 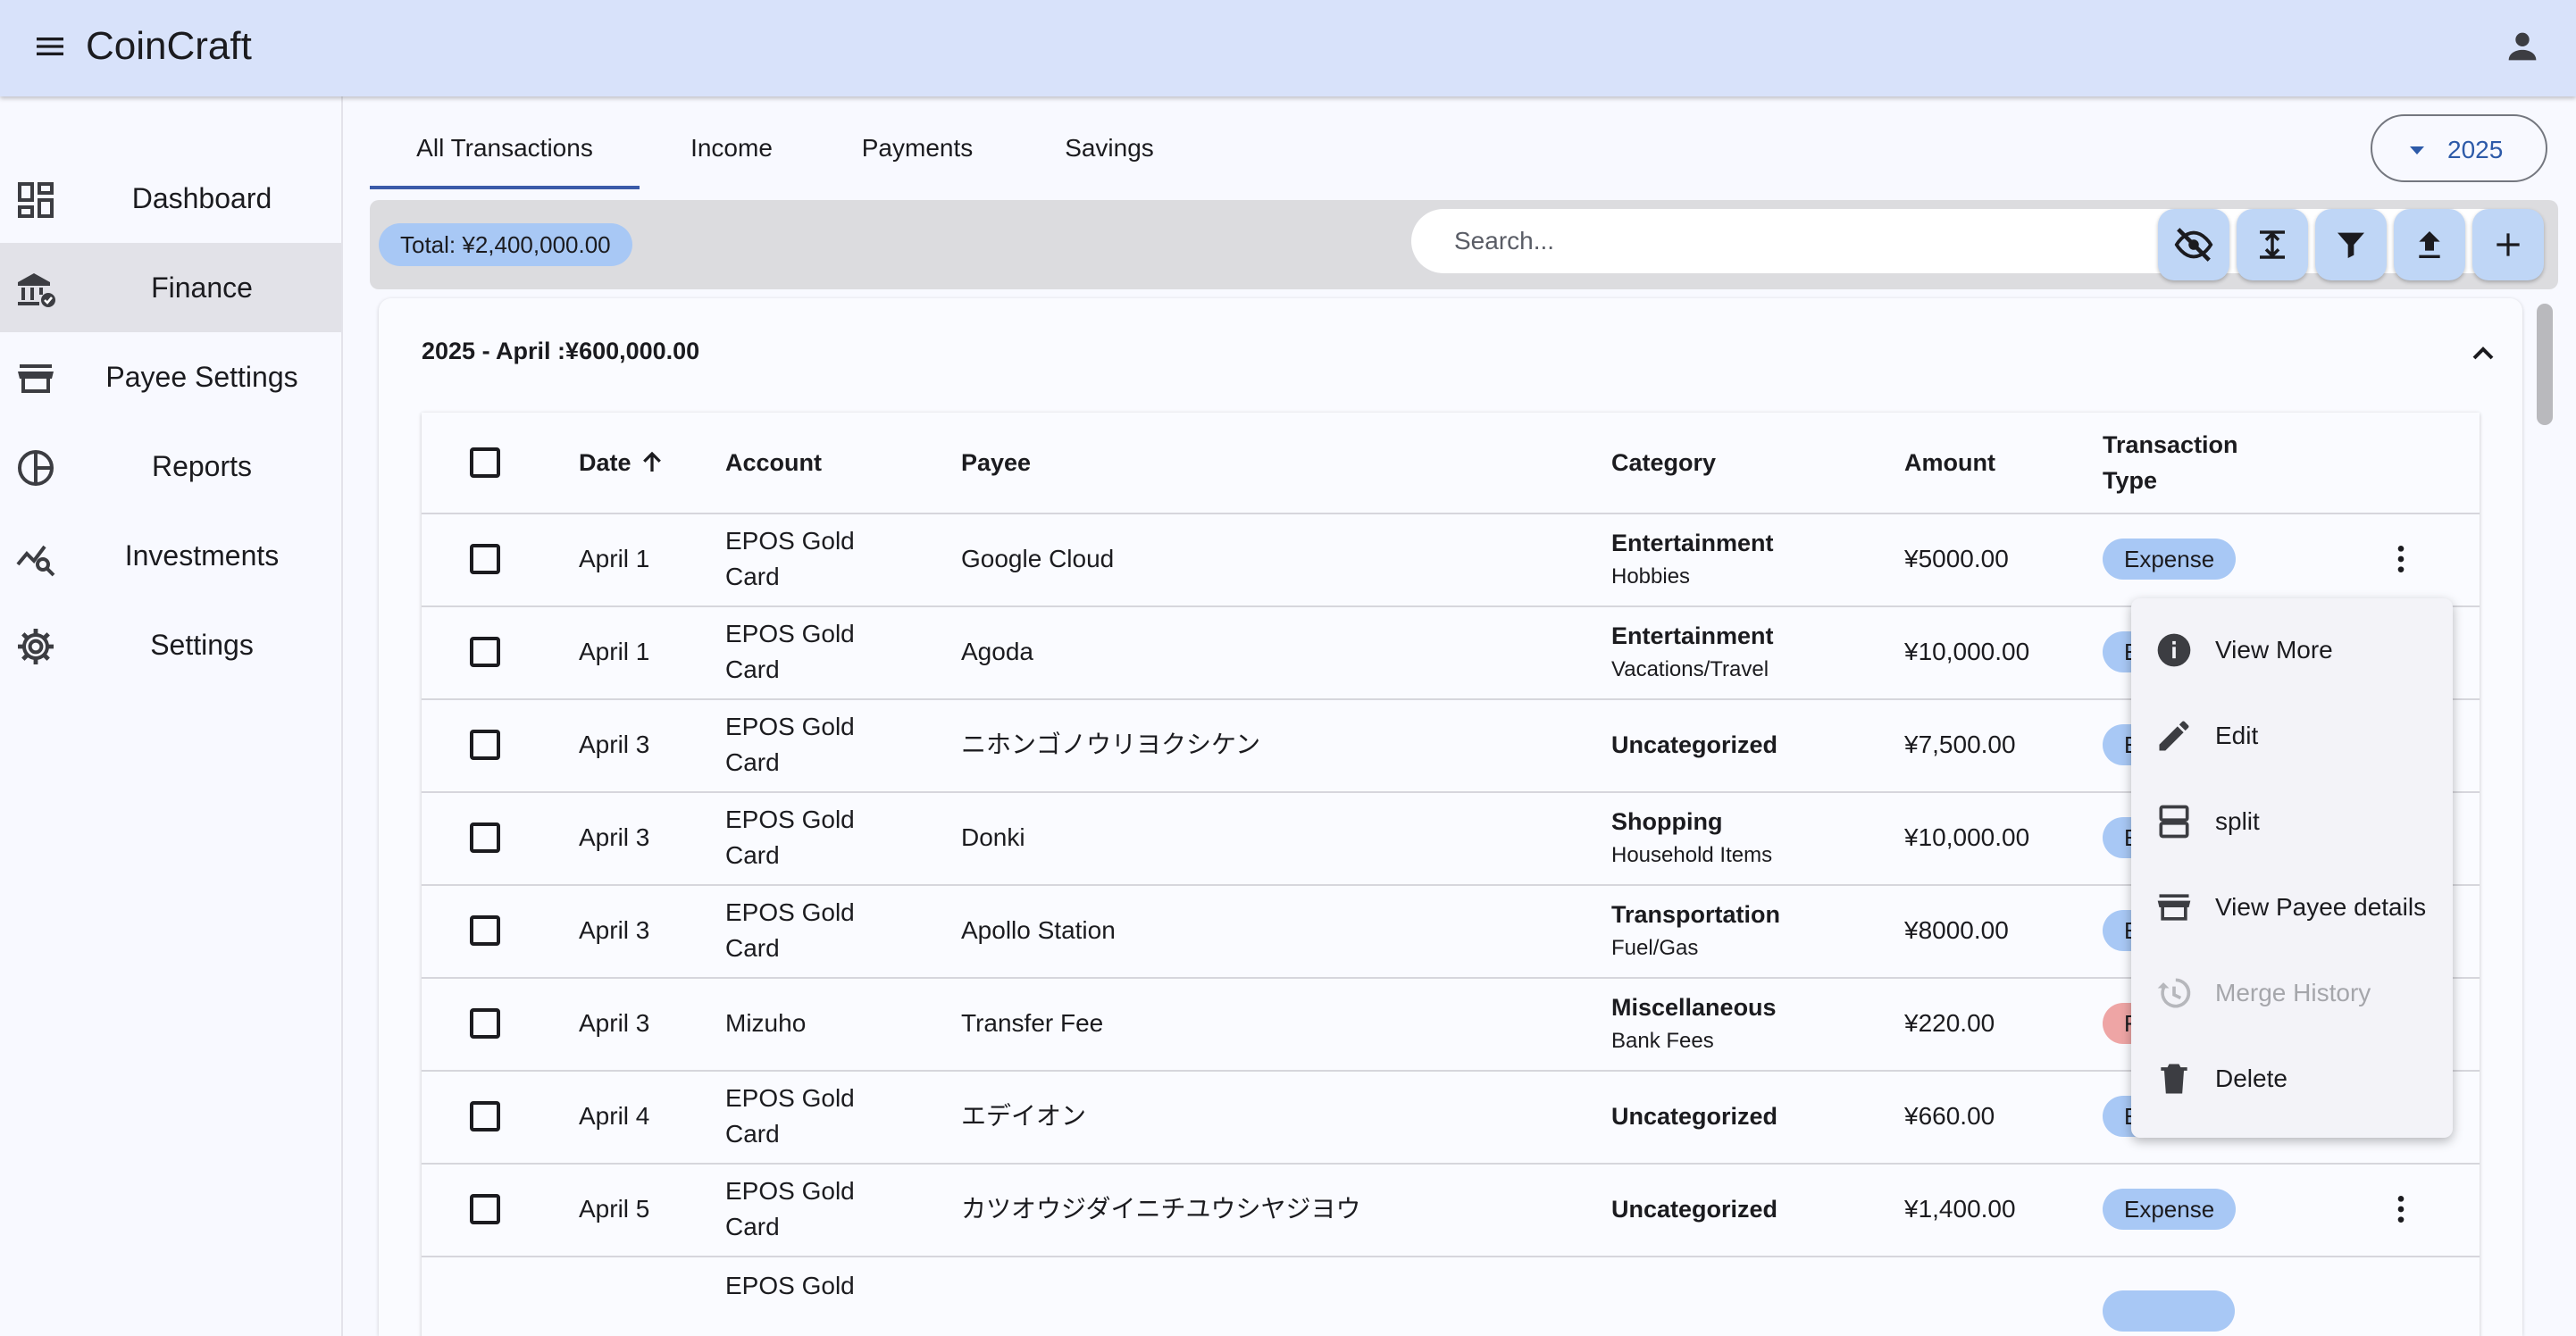 I want to click on pencil-icon, so click(x=2174, y=736).